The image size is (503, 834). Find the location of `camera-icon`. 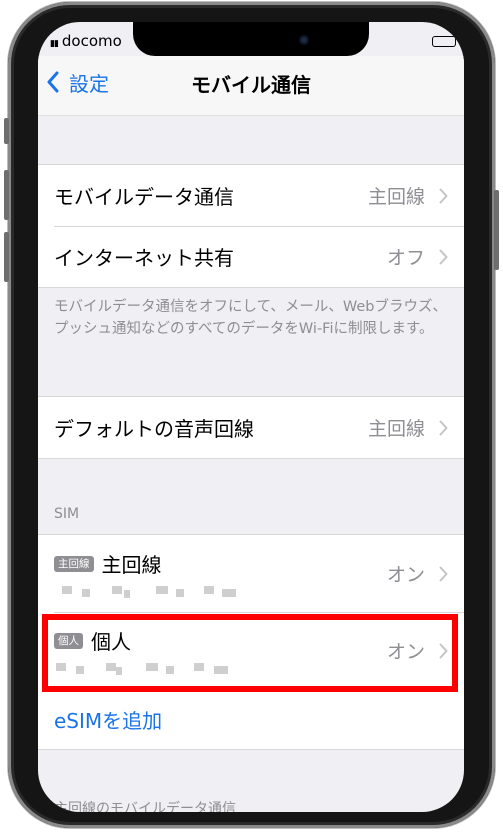

camera-icon is located at coordinates (304, 40).